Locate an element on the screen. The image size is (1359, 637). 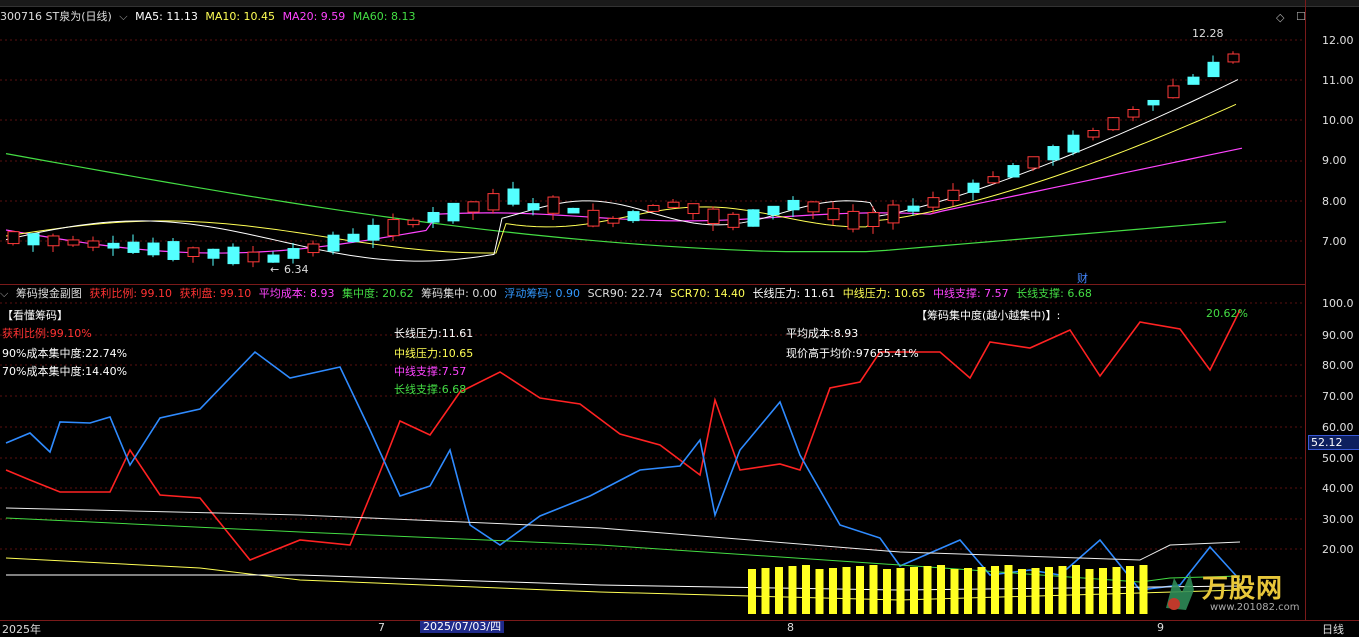
sub-y-tick-label: 90.00 is located at coordinates (1338, 335).